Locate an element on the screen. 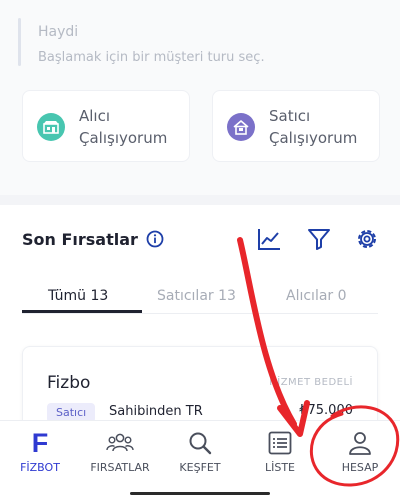 This screenshot has width=400, height=500. opportunity-price: ₺75.000 is located at coordinates (326, 410).